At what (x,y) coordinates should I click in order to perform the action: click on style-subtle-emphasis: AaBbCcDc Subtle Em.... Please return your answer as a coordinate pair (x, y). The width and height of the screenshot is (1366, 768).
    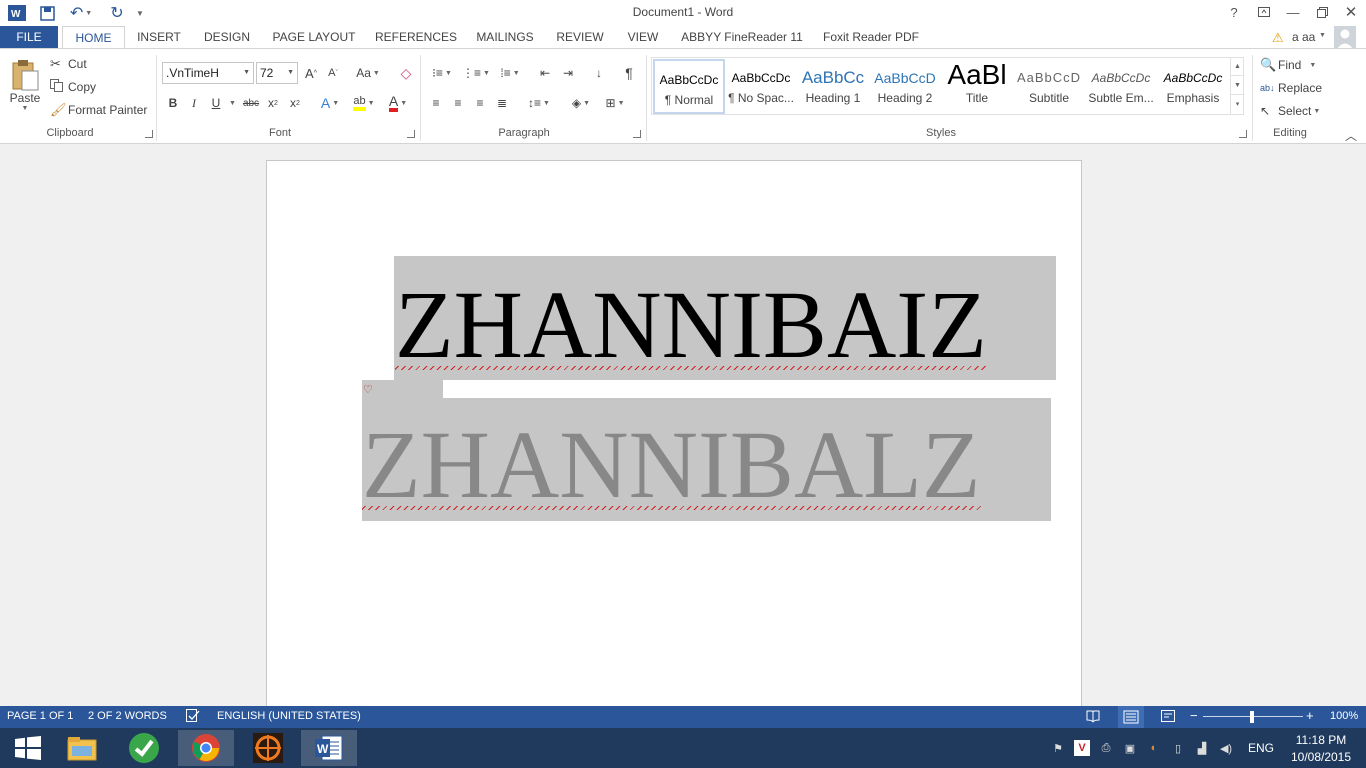
    Looking at the image, I should click on (1121, 86).